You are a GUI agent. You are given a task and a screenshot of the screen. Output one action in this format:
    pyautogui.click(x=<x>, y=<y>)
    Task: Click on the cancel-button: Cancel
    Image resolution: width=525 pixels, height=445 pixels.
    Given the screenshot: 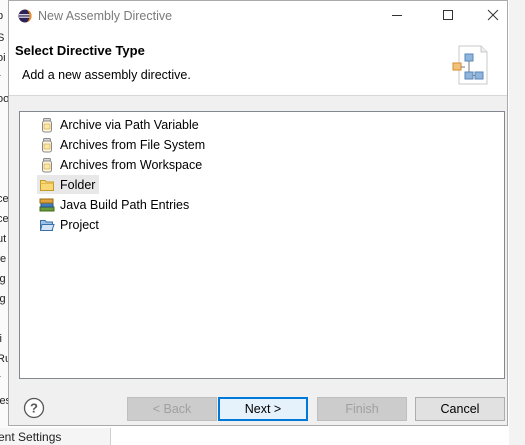 What is the action you would take?
    pyautogui.click(x=460, y=409)
    